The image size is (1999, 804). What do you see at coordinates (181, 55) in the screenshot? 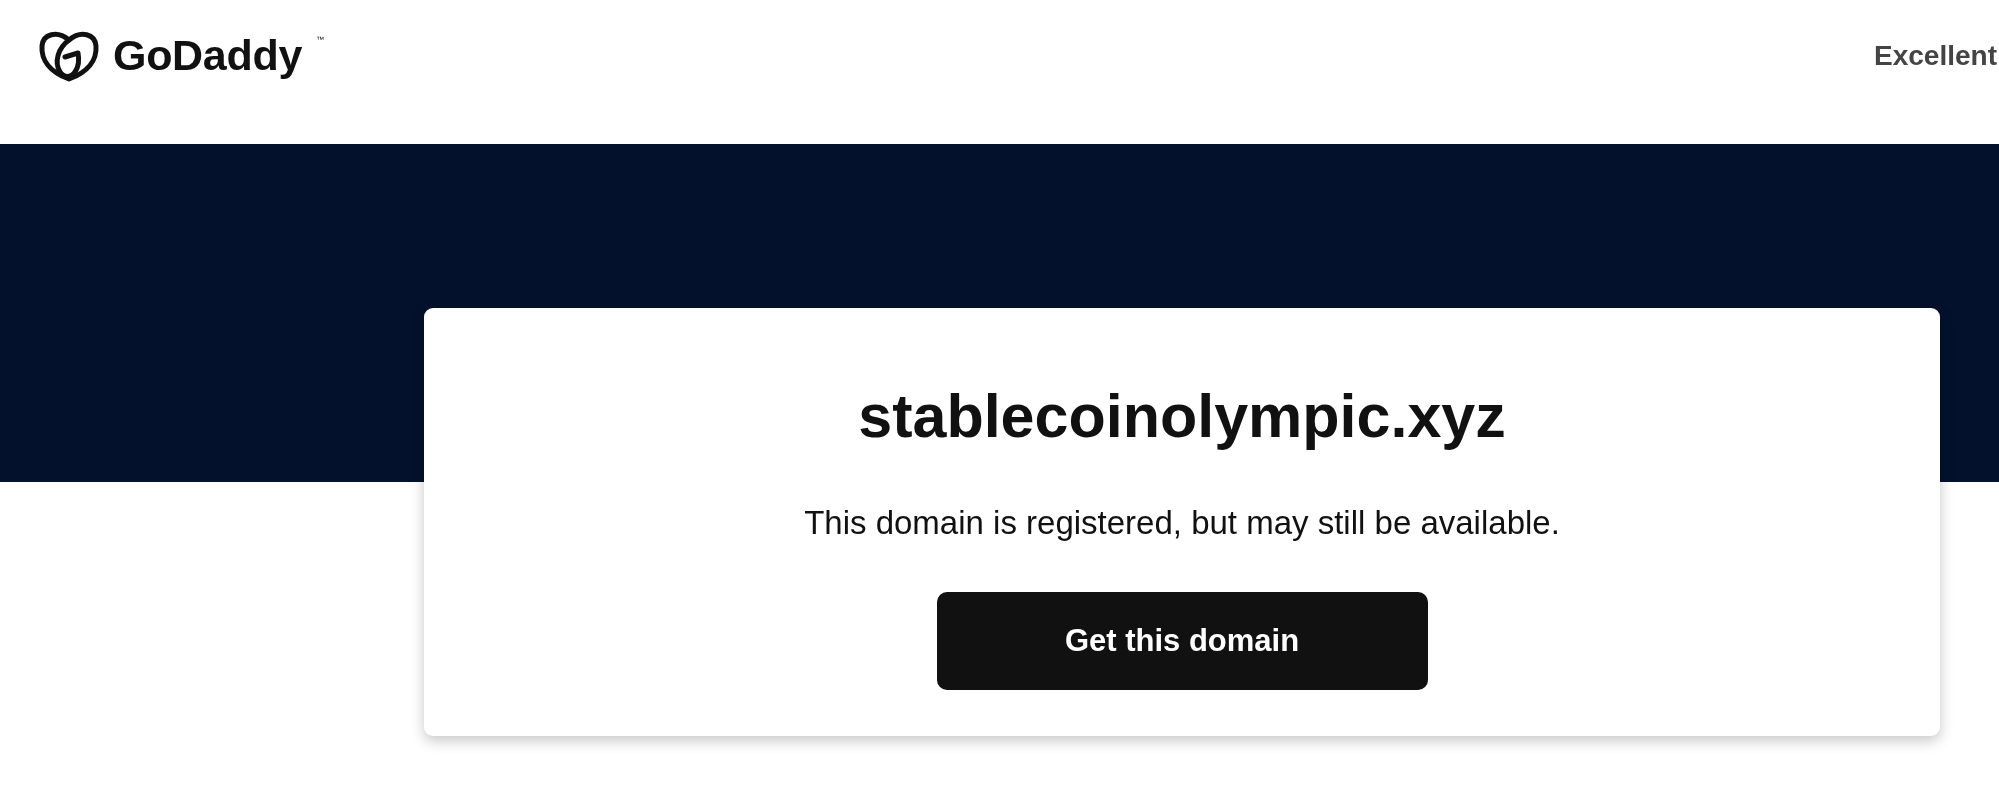
I see `logo-link: GoDaddy ™` at bounding box center [181, 55].